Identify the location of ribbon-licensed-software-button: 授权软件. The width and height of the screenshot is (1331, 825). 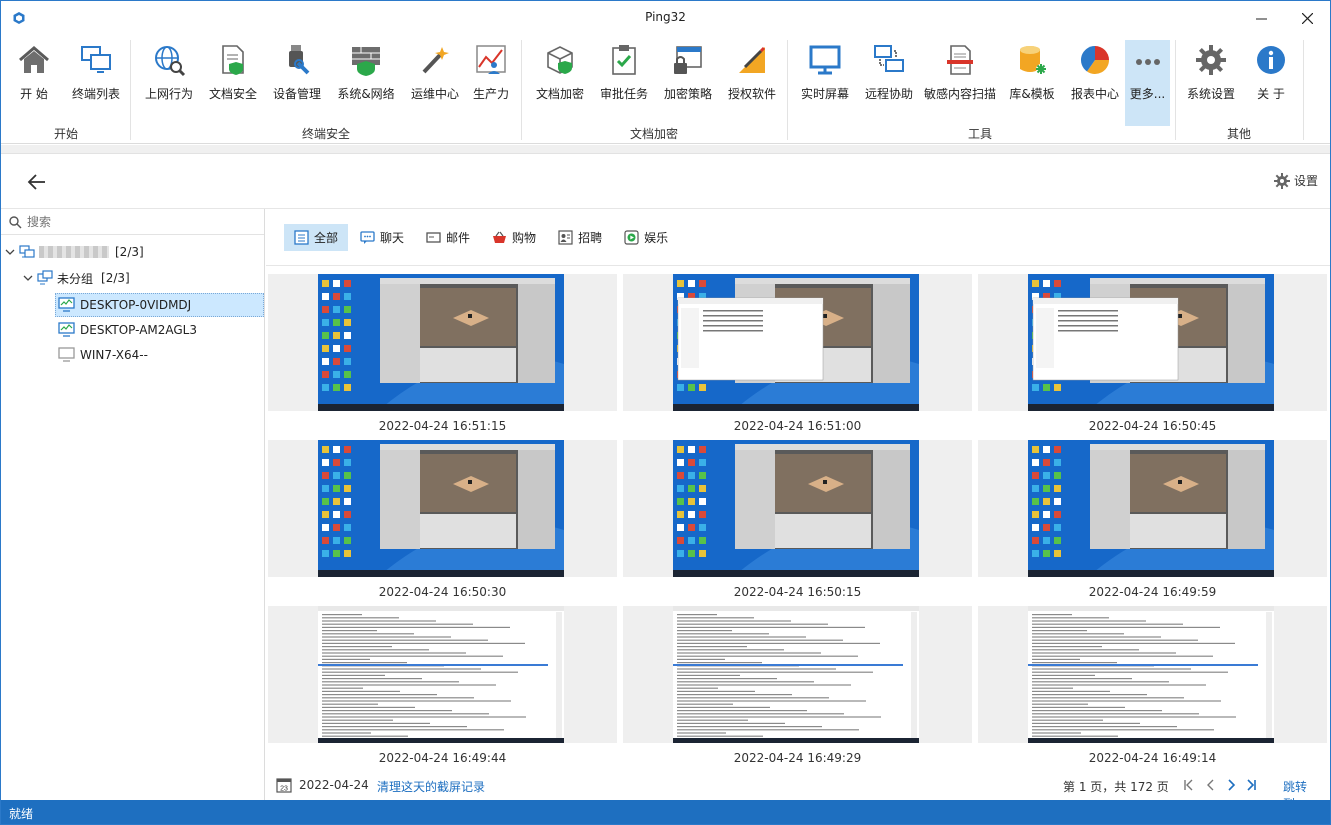
(752, 80).